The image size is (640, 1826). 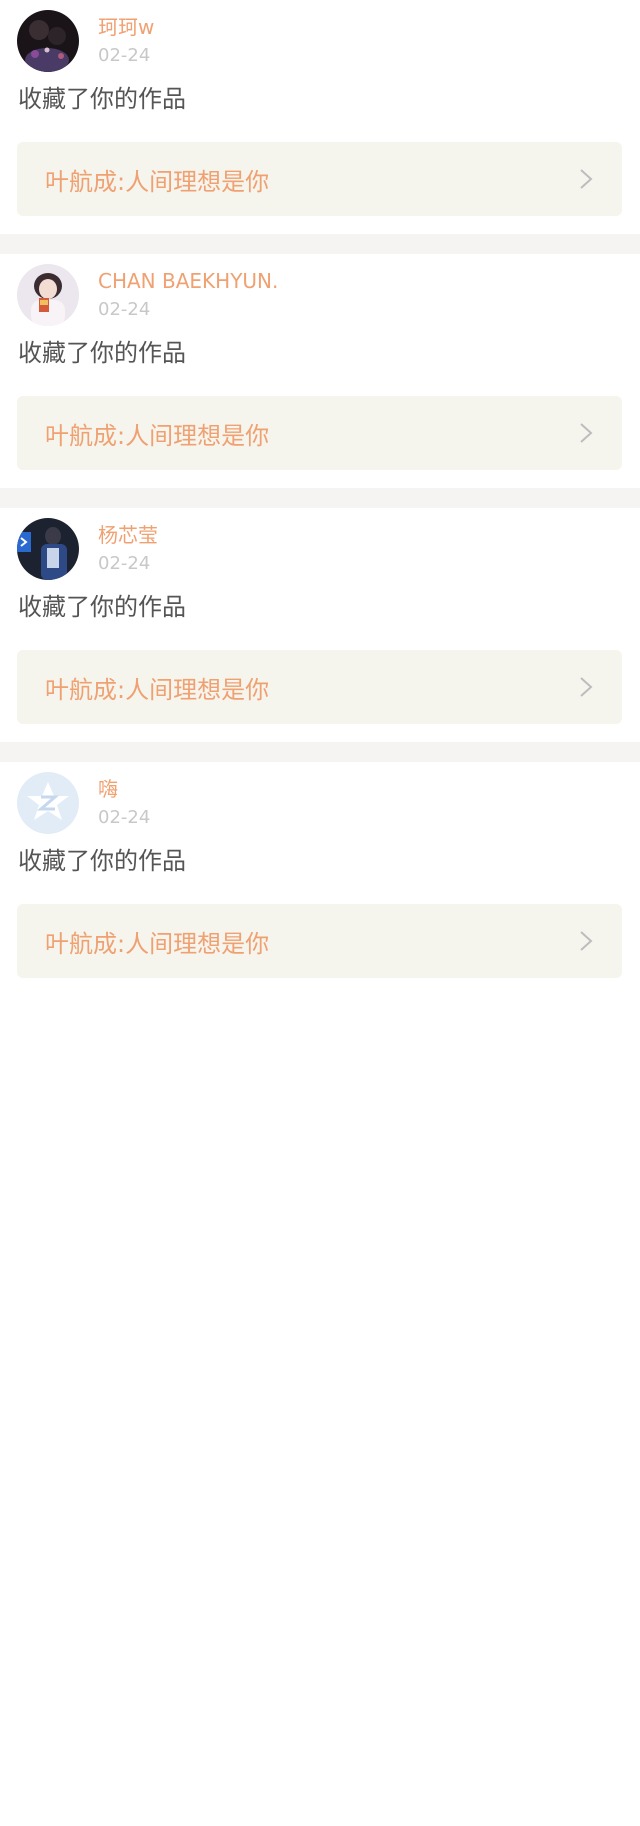 I want to click on notification-meta: 嗨 02-24, so click(x=124, y=803).